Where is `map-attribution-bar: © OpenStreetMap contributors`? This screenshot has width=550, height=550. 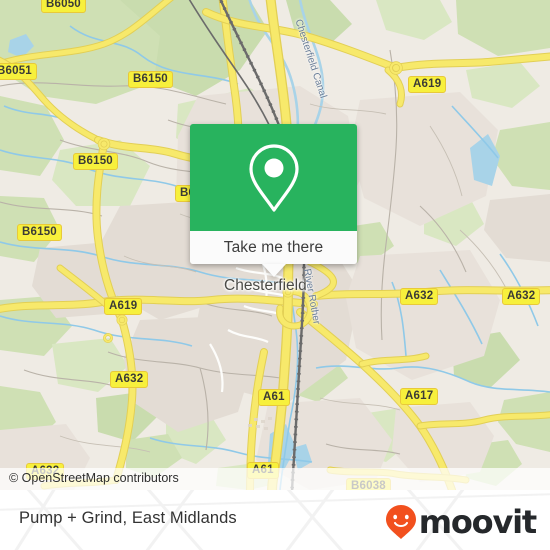
map-attribution-bar: © OpenStreetMap contributors is located at coordinates (275, 479).